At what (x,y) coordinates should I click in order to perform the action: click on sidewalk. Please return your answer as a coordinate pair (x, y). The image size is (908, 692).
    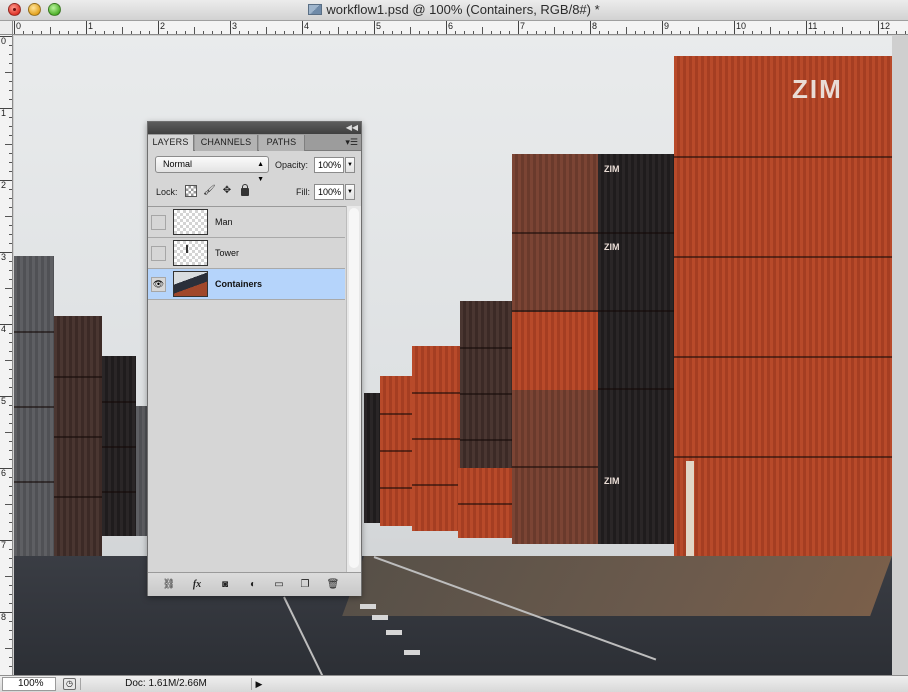
    Looking at the image, I should click on (617, 586).